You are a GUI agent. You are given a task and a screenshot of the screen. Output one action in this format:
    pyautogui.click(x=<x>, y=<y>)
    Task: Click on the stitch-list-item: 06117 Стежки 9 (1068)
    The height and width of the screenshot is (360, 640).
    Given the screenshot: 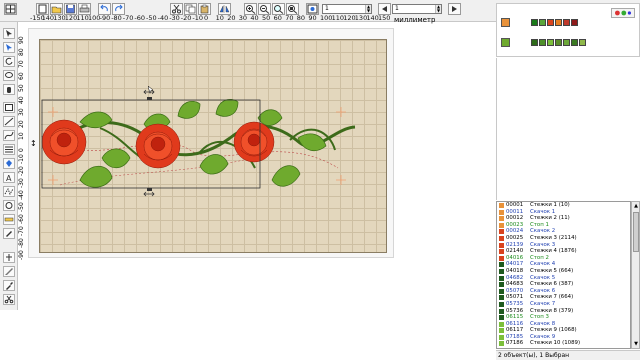 What is the action you would take?
    pyautogui.click(x=563, y=330)
    